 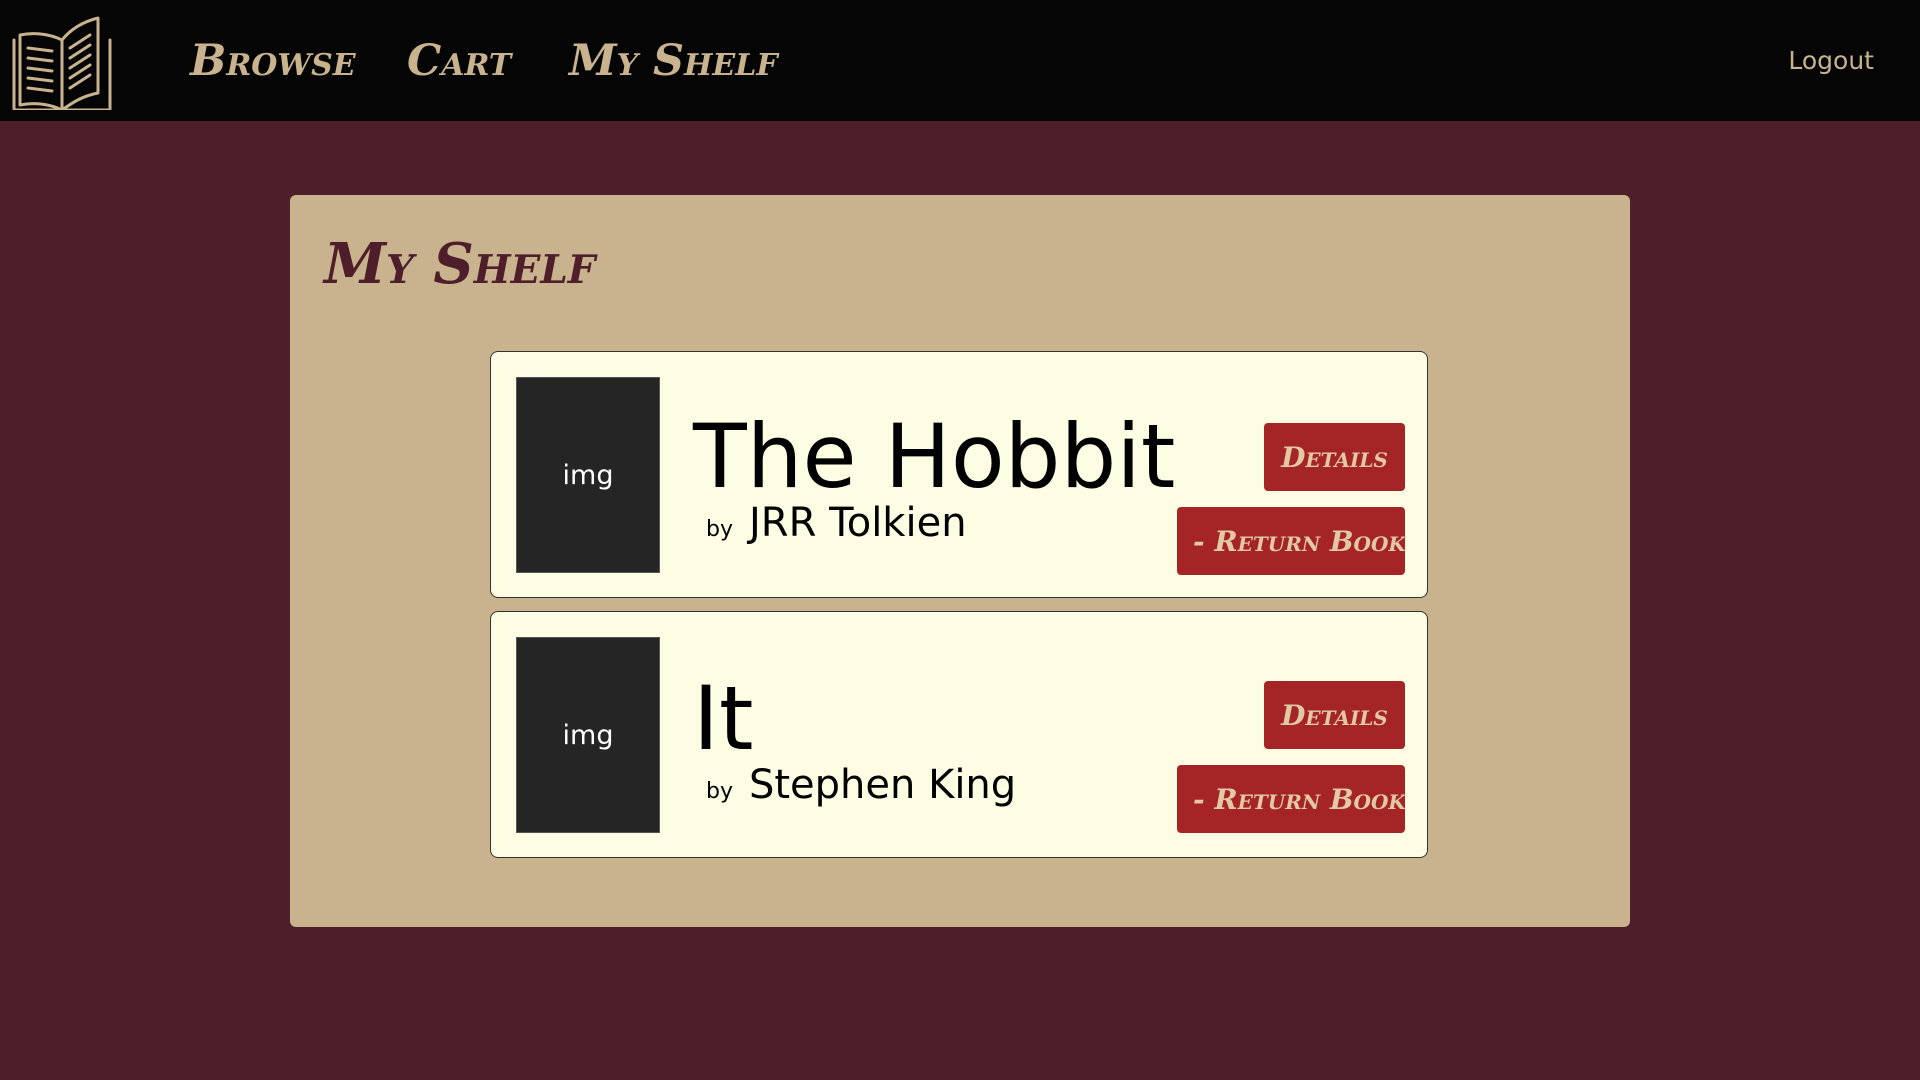 What do you see at coordinates (960, 60) in the screenshot?
I see `top-nav-bar: Browse Cart My Shelf Logout` at bounding box center [960, 60].